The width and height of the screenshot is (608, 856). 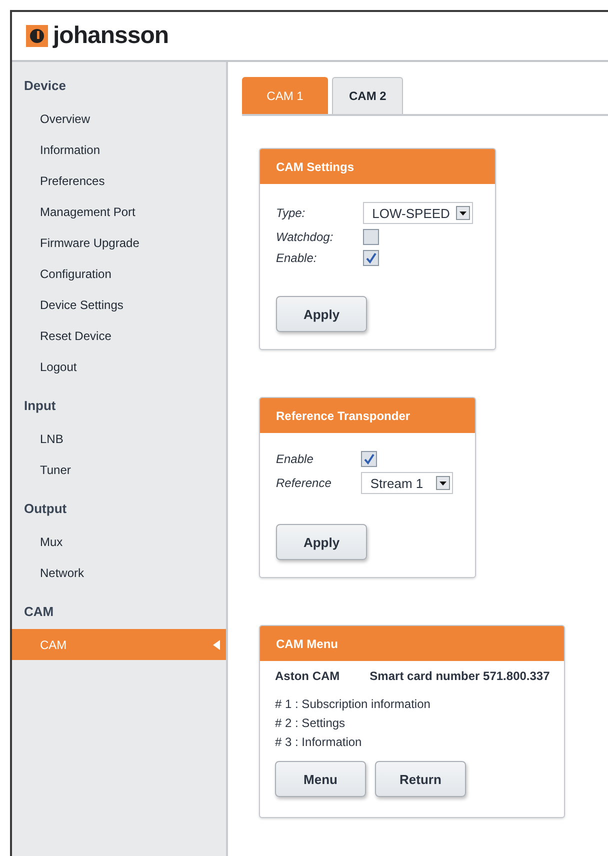 I want to click on tab: CAM 2, so click(x=368, y=95).